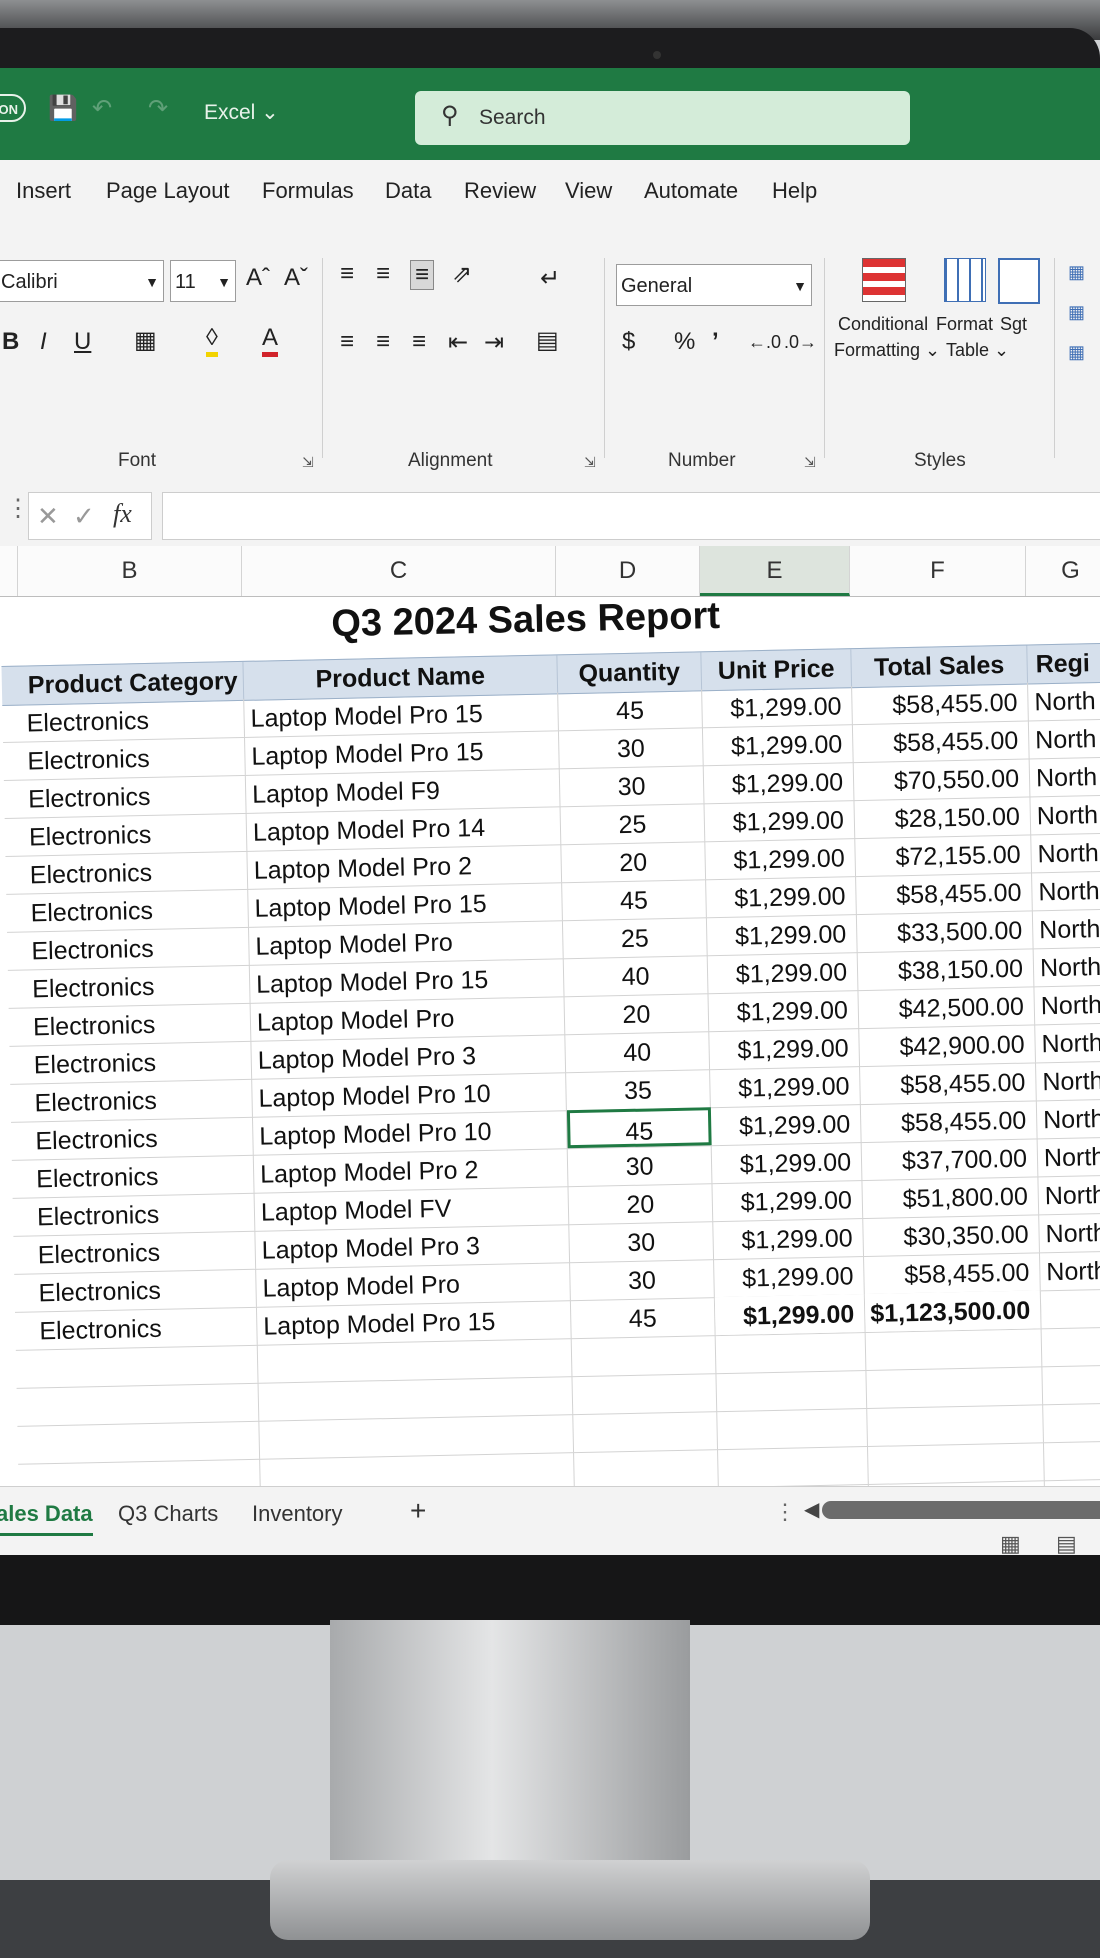 The height and width of the screenshot is (1958, 1100). Describe the element at coordinates (203, 281) in the screenshot. I see `font-size-dropdown: 11 ▼` at that location.